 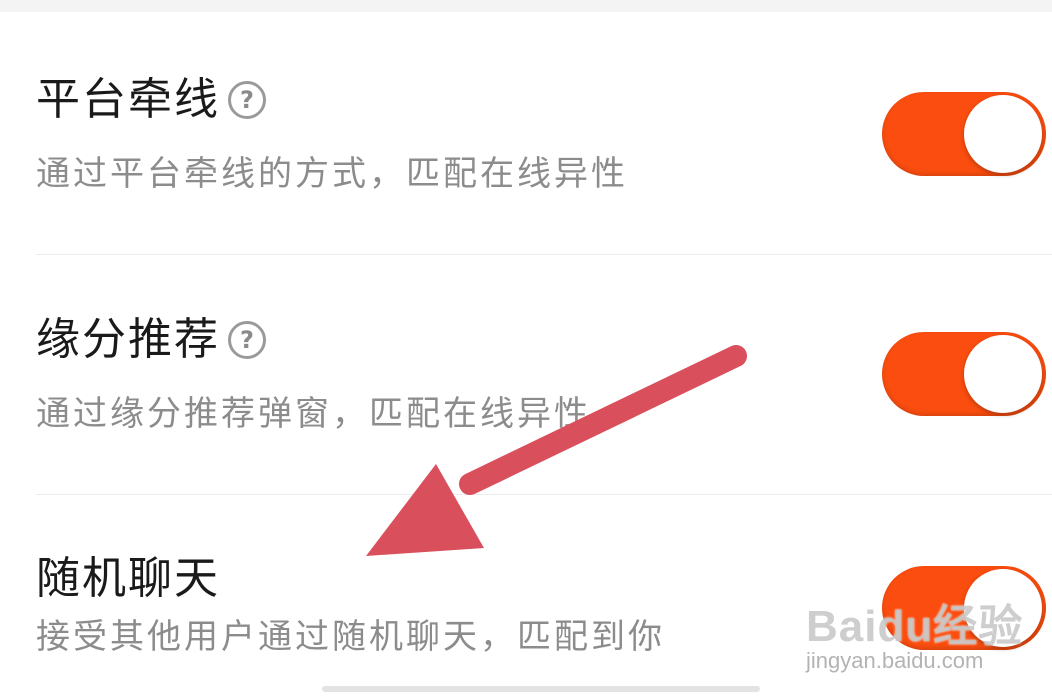 I want to click on setting-title-line: 随机聊天, so click(x=128, y=579).